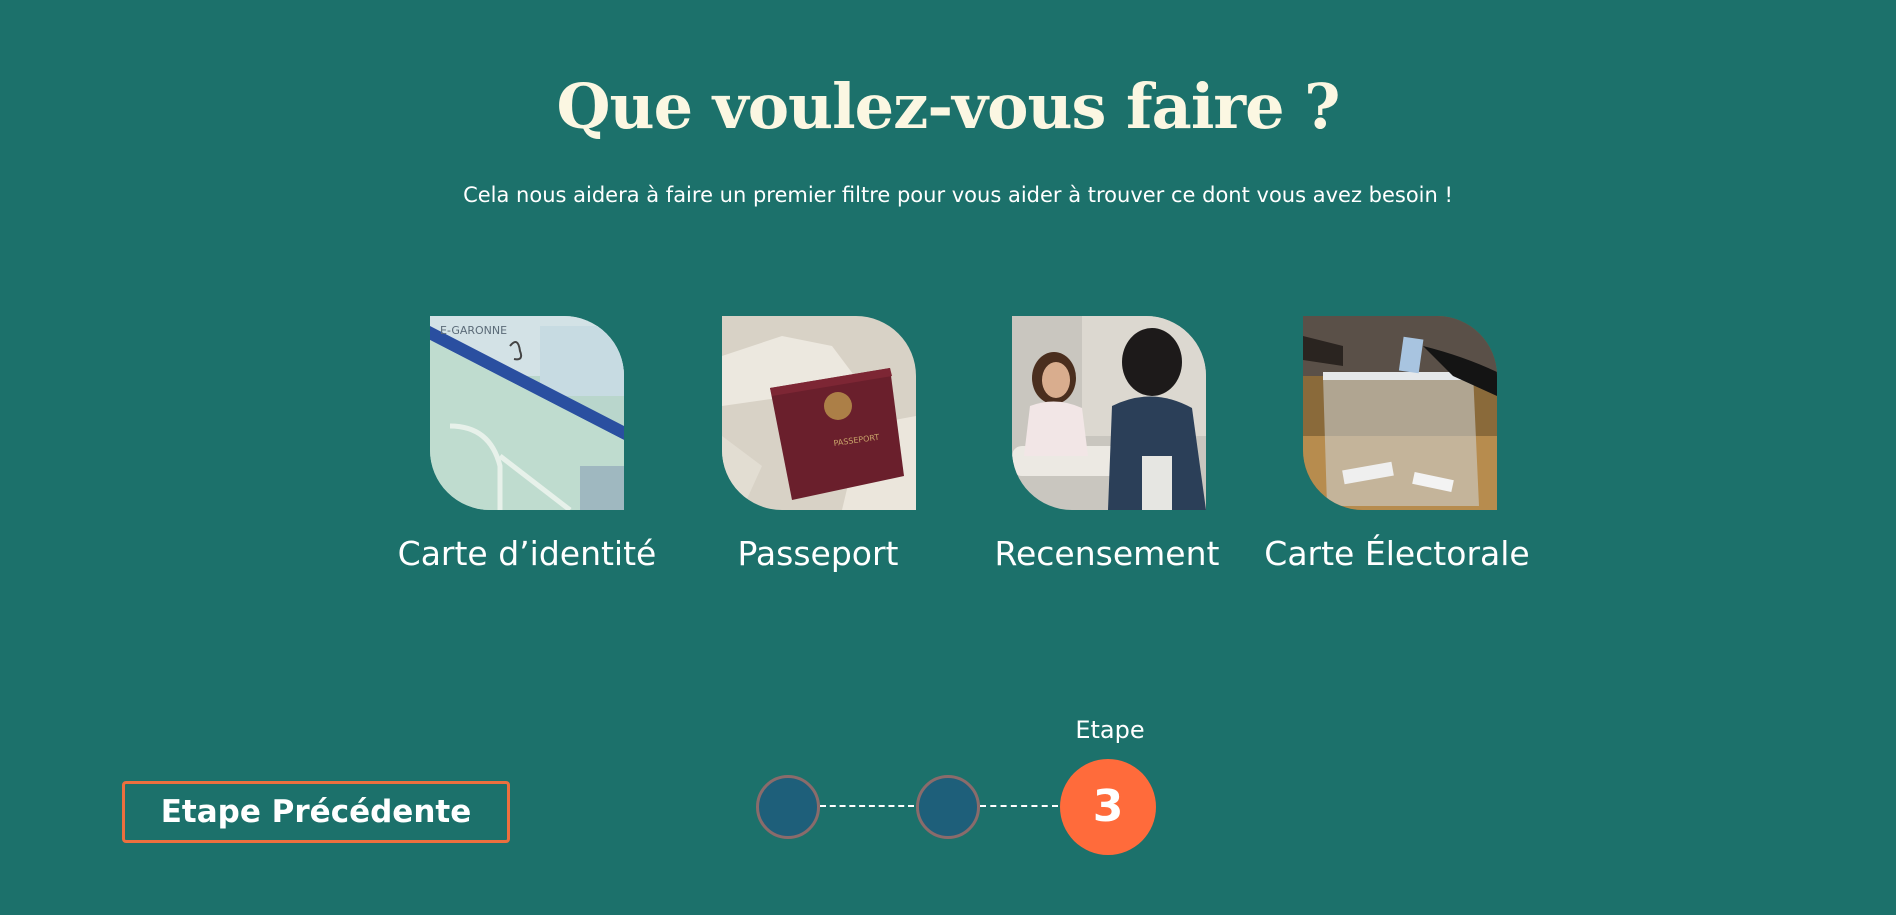 The height and width of the screenshot is (915, 1896). Describe the element at coordinates (818, 553) in the screenshot. I see `option-label: Passeport` at that location.